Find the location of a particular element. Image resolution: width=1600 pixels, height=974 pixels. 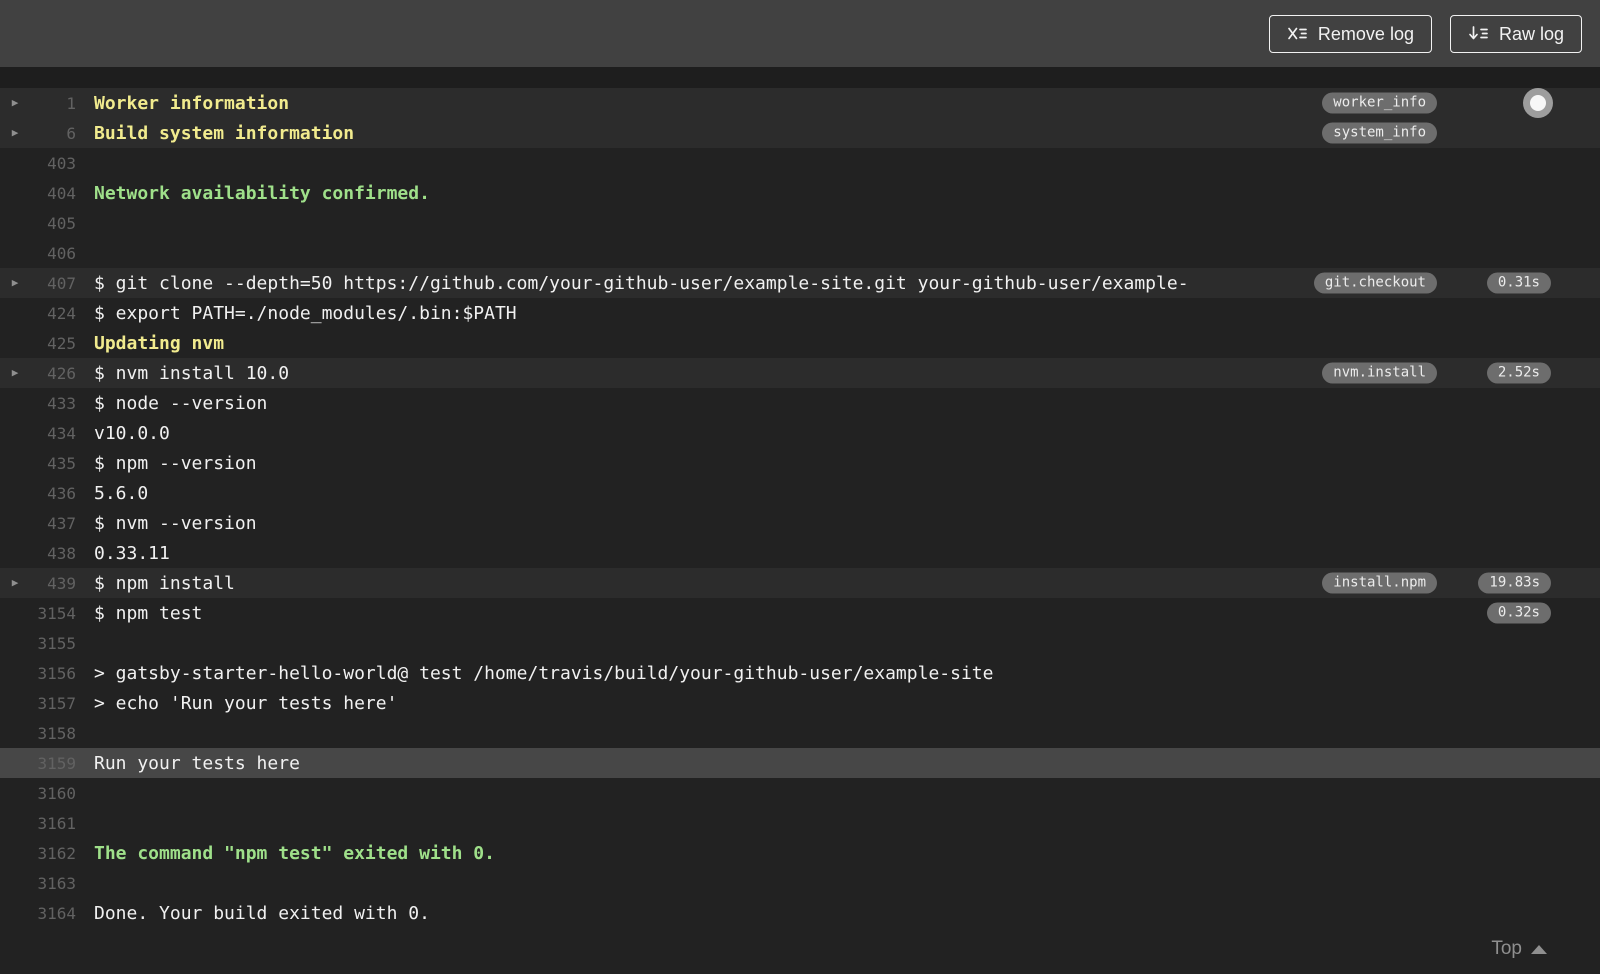

log-text: $ npm --version is located at coordinates (175, 463).